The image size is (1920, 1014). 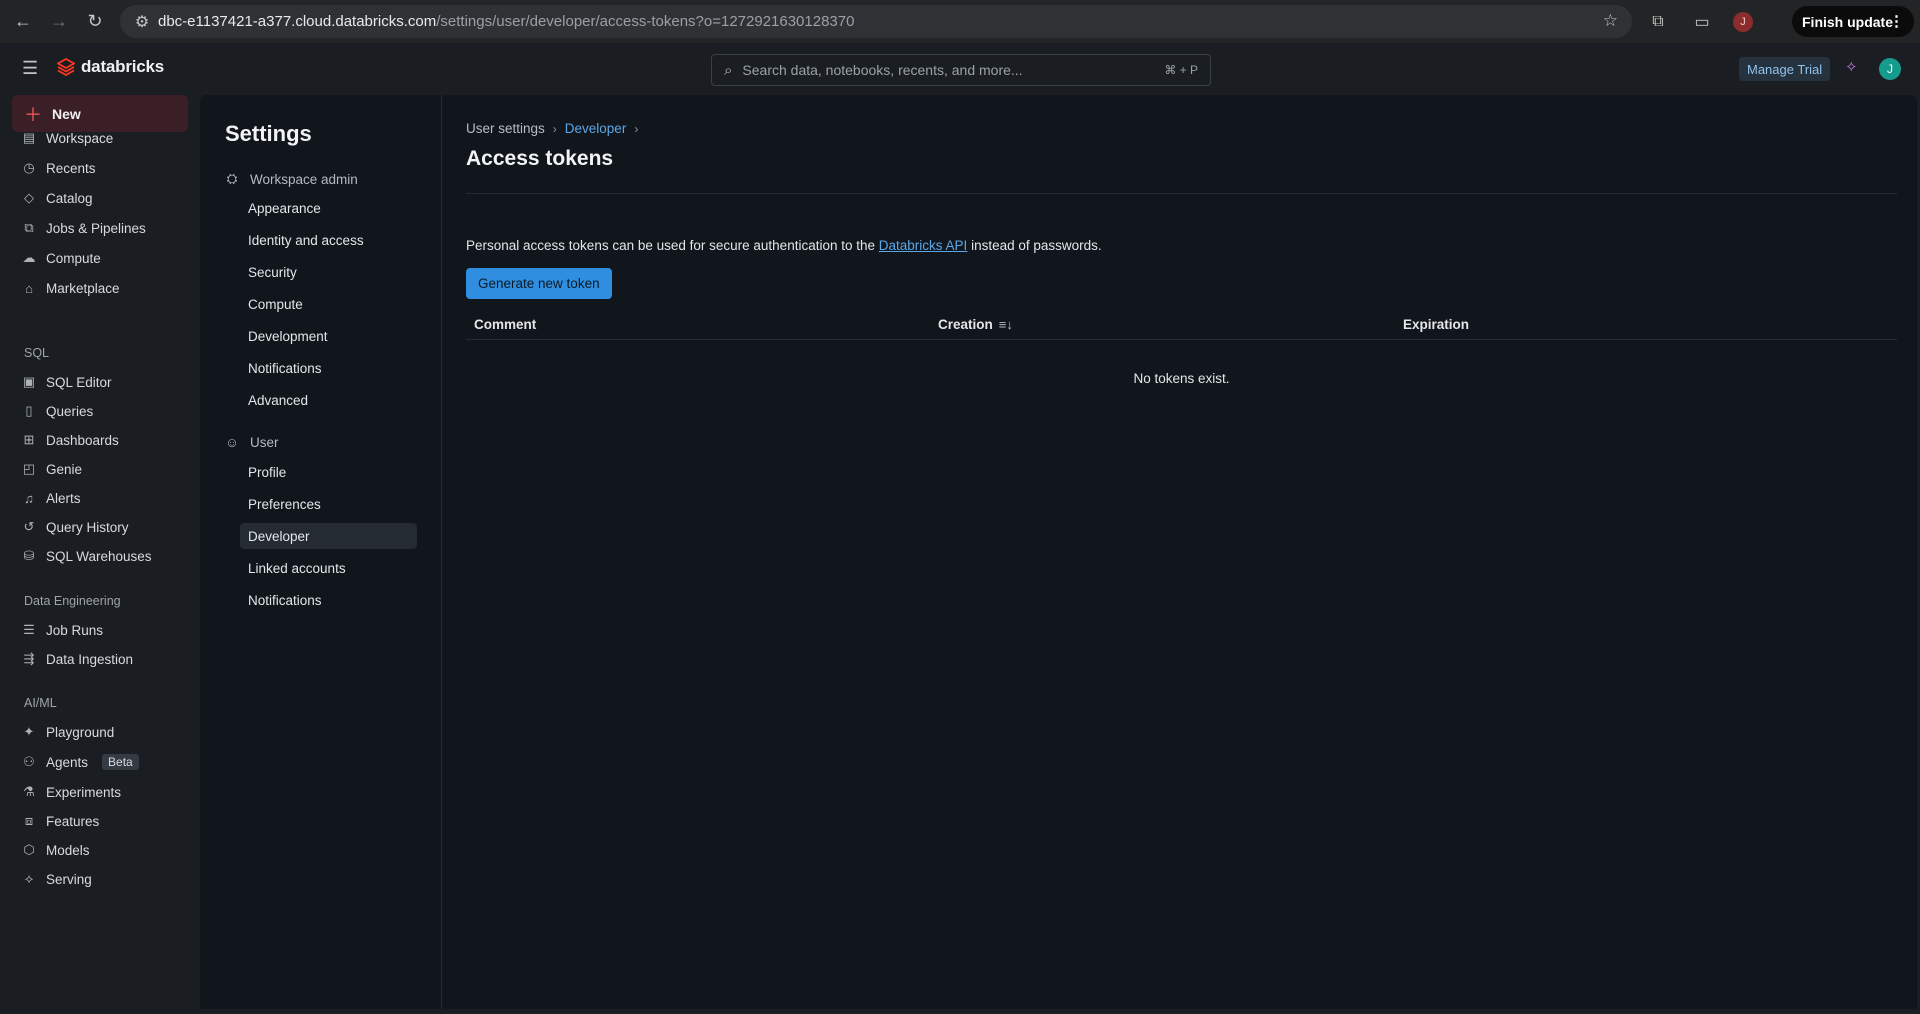 What do you see at coordinates (29, 731) in the screenshot?
I see `playground-icon: ✦` at bounding box center [29, 731].